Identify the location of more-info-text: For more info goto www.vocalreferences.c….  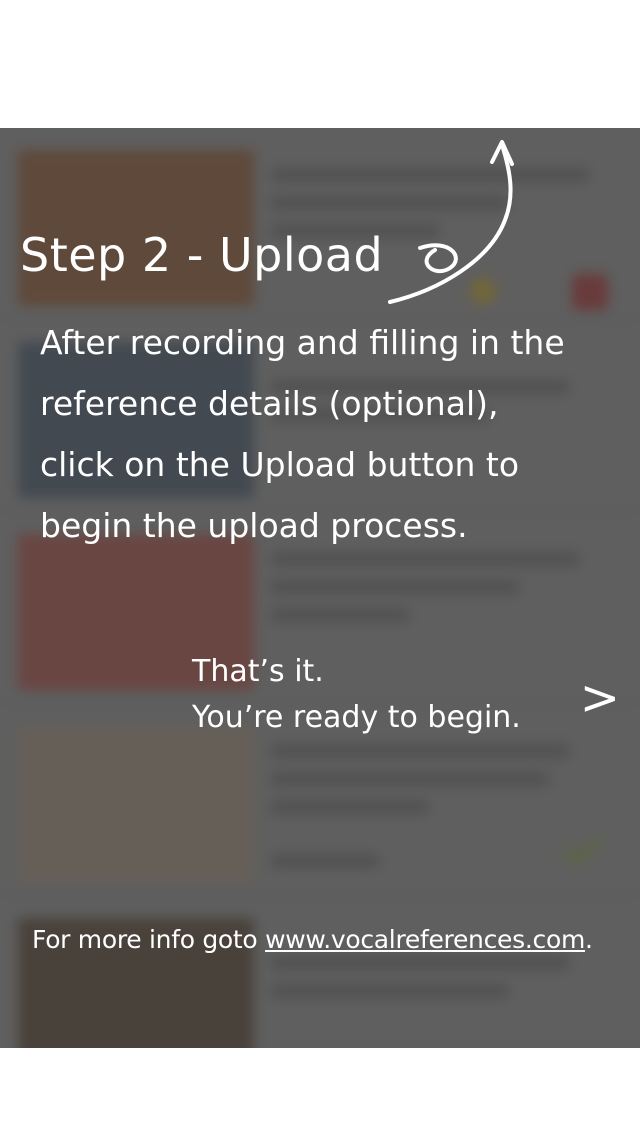
(312, 939).